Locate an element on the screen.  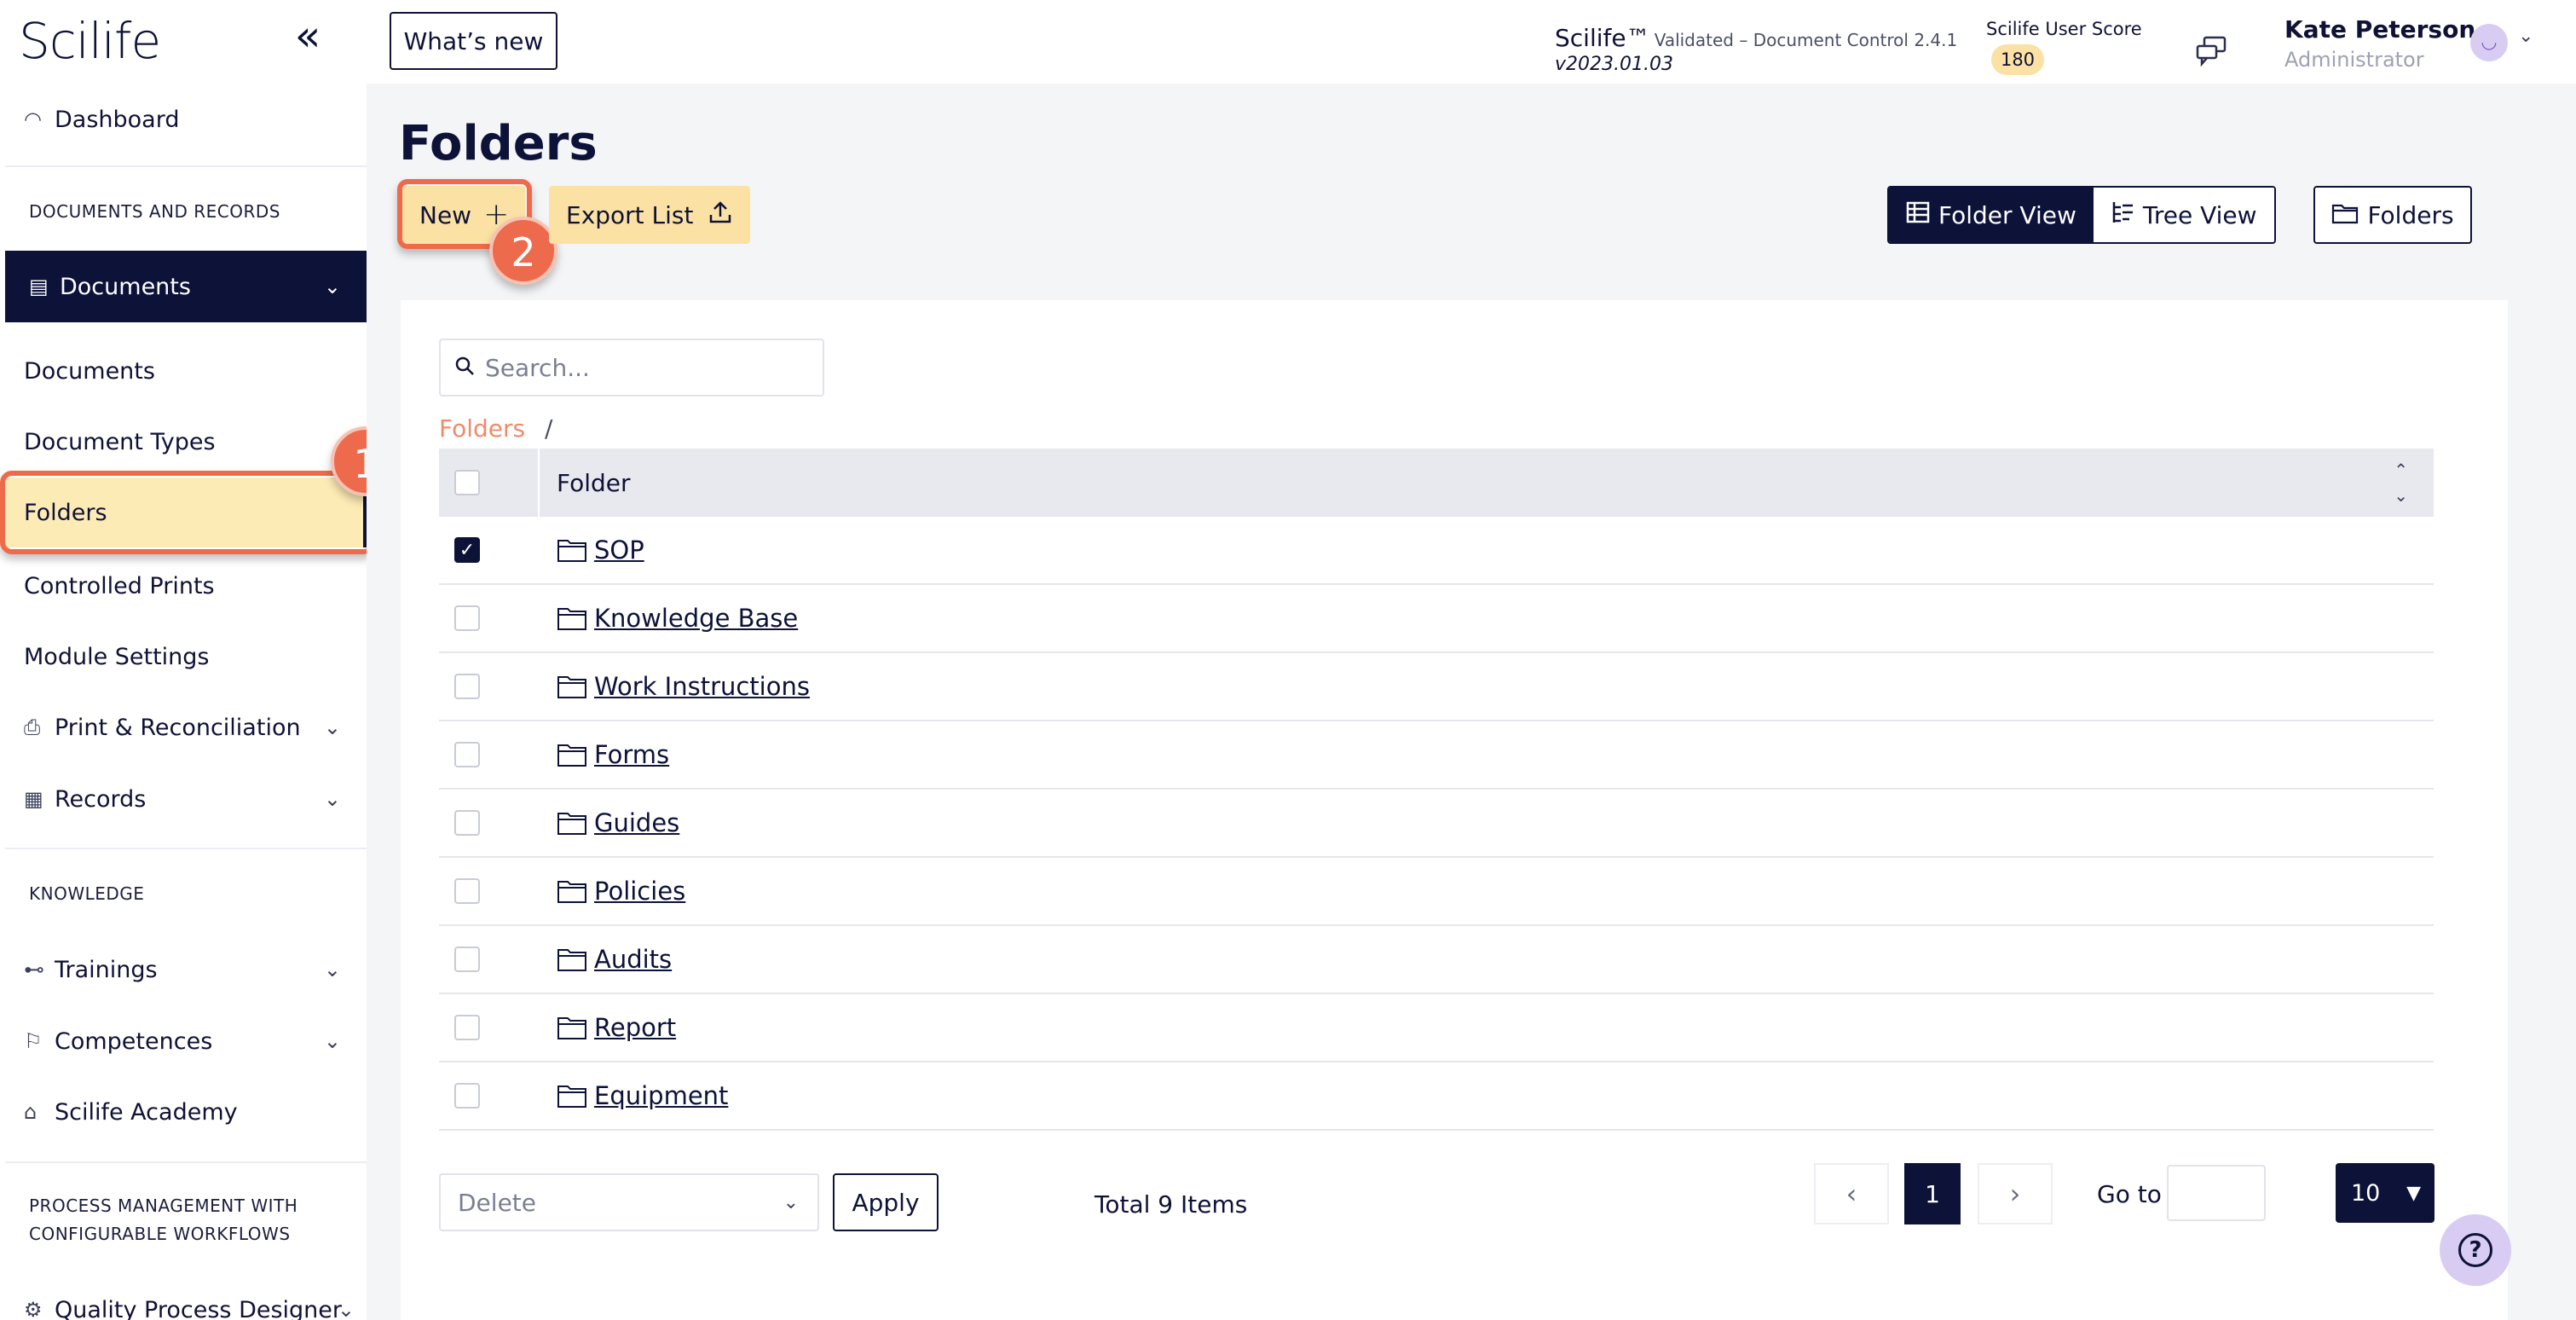
breadcrumb: Folders / is located at coordinates (495, 428).